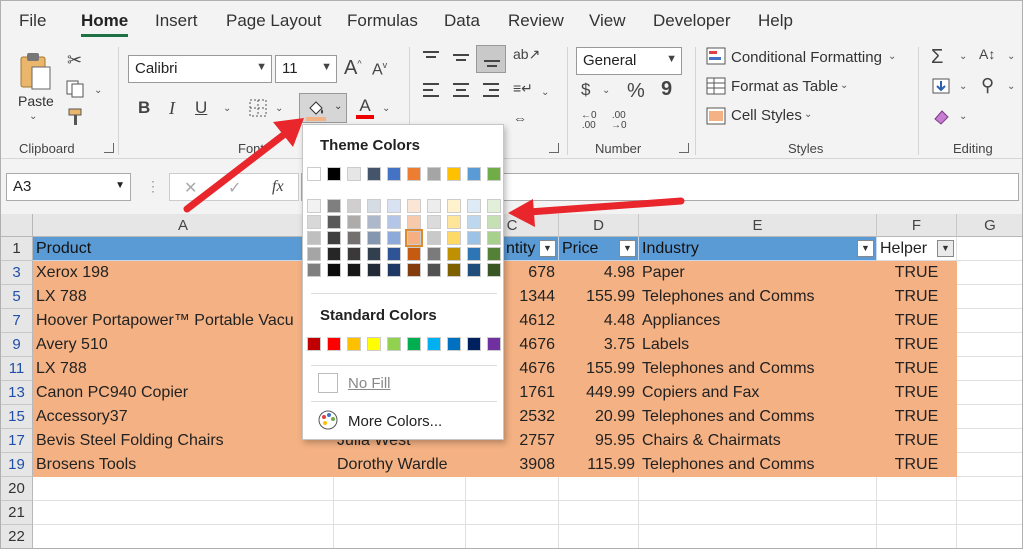 This screenshot has height=549, width=1023. I want to click on price-cell: 95.95, so click(599, 441).